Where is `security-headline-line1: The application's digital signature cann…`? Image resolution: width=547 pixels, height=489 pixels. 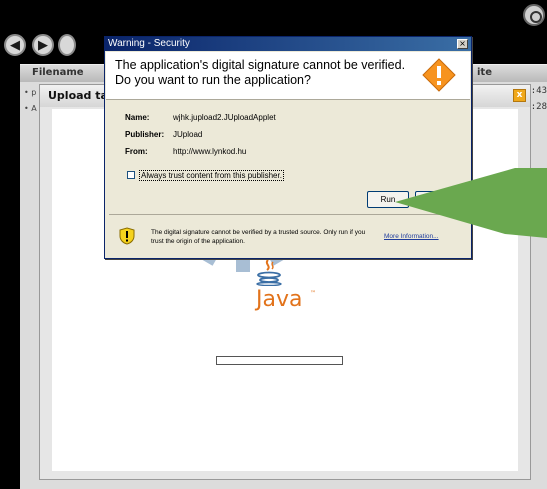 security-headline-line1: The application's digital signature cann… is located at coordinates (260, 65).